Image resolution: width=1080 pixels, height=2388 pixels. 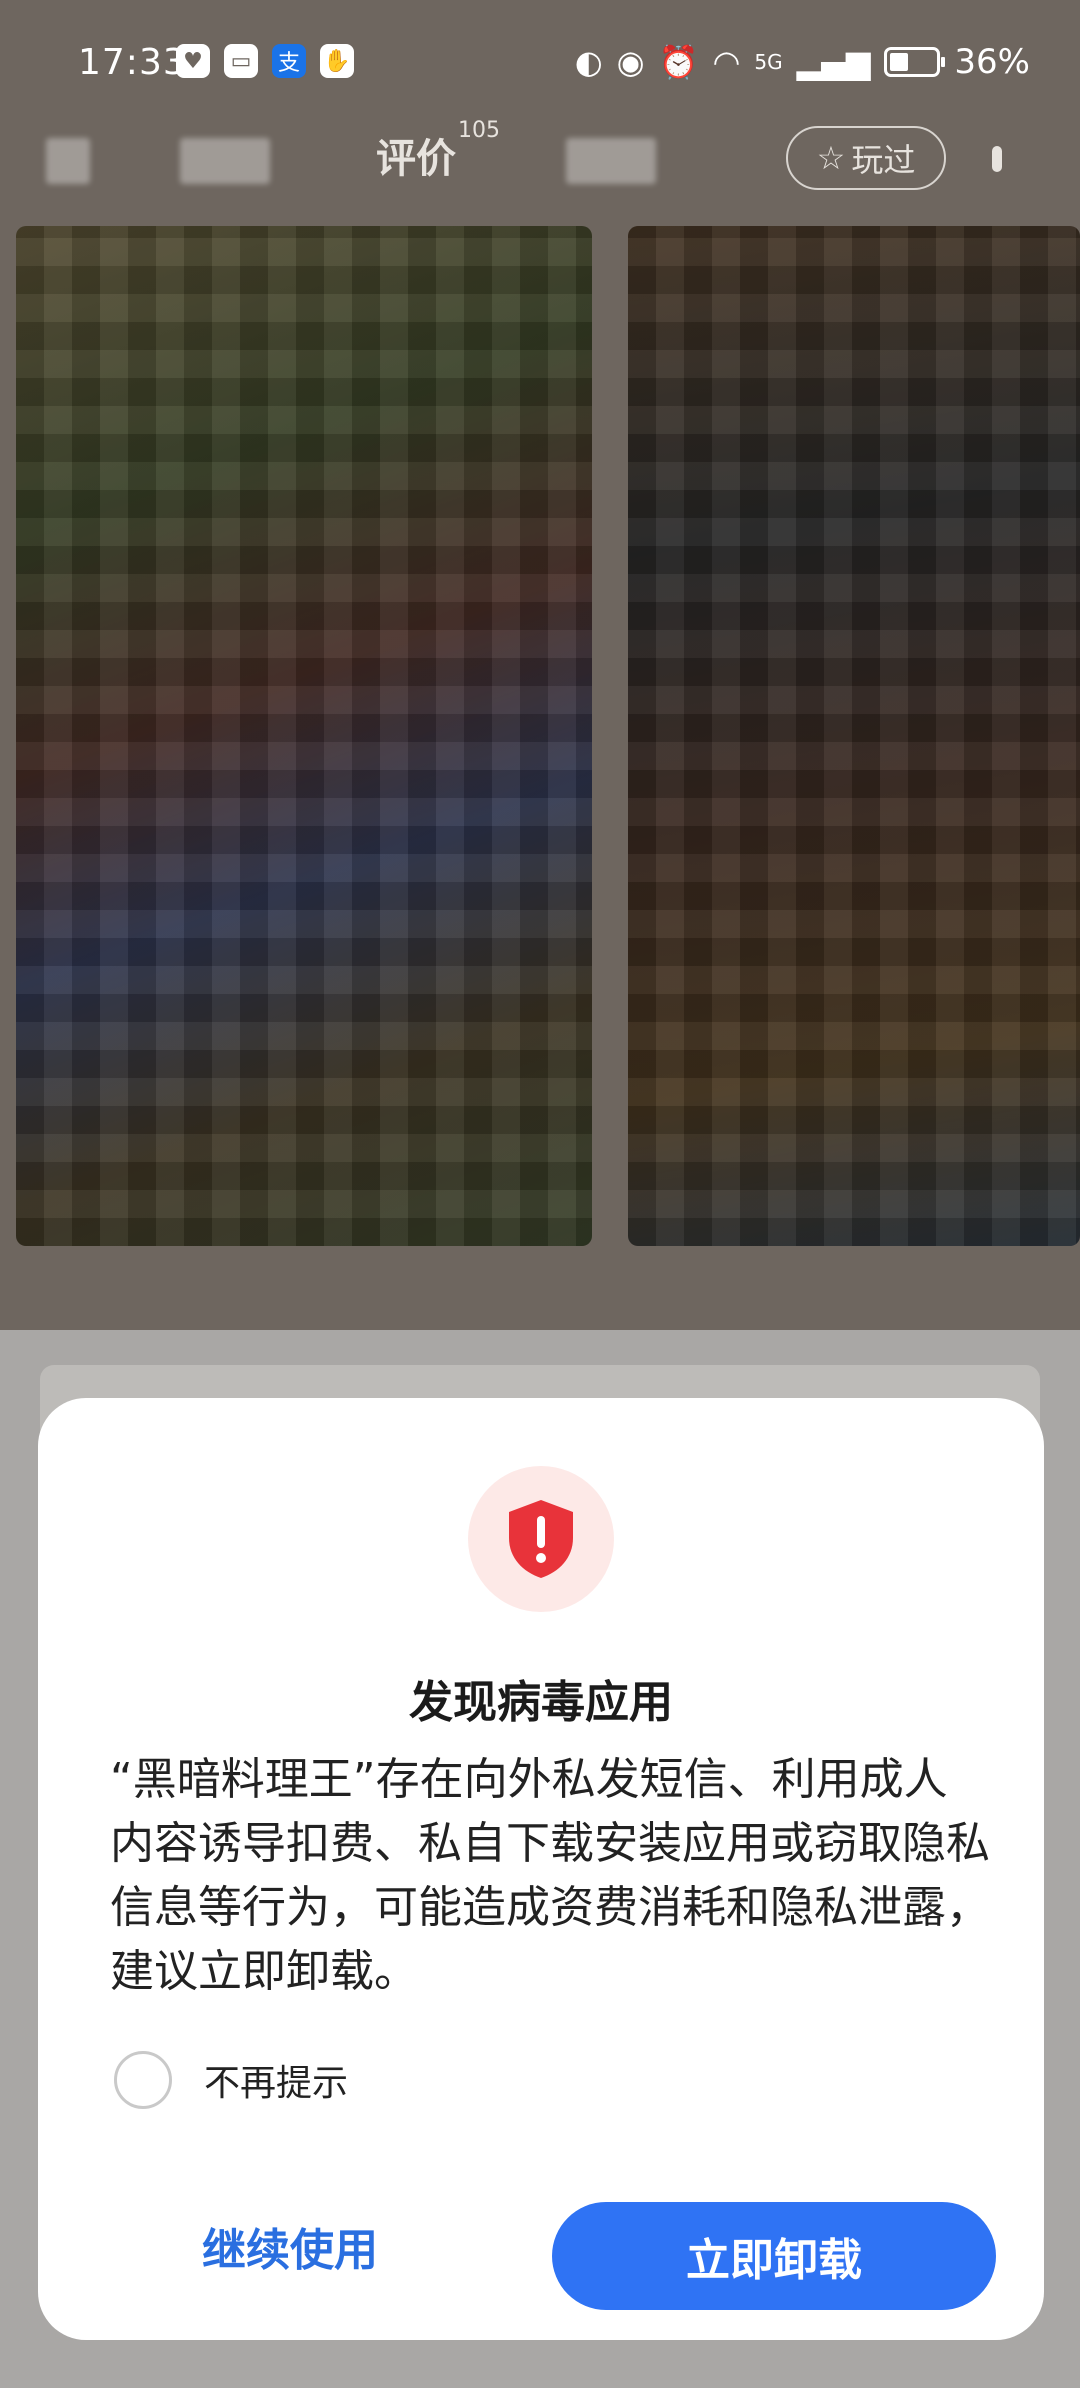 What do you see at coordinates (479, 130) in the screenshot?
I see `tab-reviews-count: 105` at bounding box center [479, 130].